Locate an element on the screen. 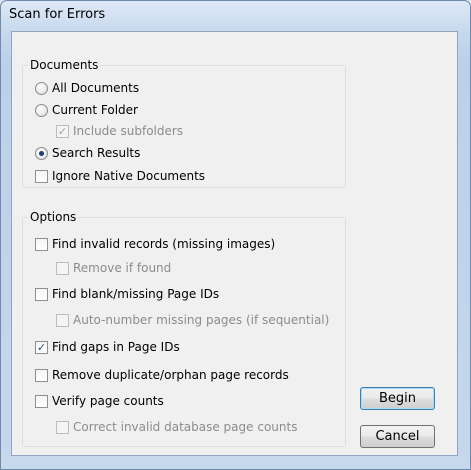  remove-if-found-label: Remove if found is located at coordinates (122, 268).